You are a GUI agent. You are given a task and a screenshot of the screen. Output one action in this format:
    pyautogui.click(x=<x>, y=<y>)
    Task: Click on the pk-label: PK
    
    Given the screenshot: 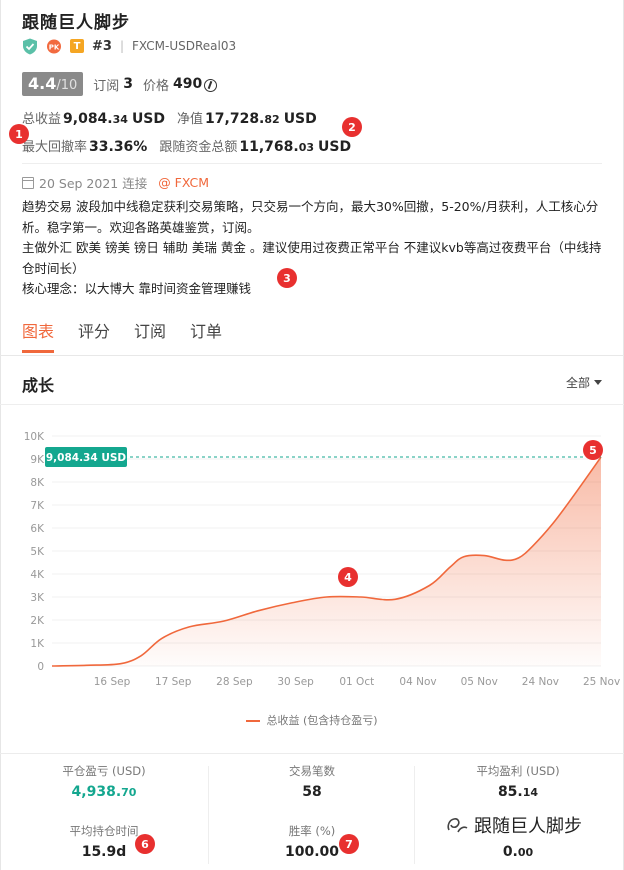 What is the action you would take?
    pyautogui.click(x=54, y=48)
    